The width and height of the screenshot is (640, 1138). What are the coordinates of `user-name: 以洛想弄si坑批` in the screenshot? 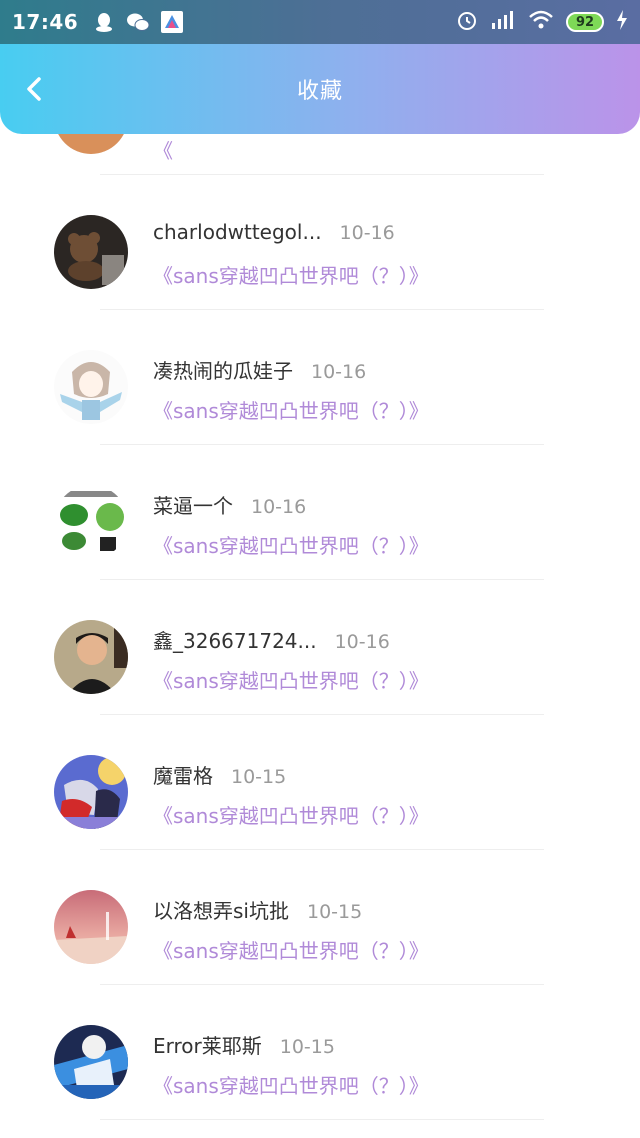 It's located at (221, 909).